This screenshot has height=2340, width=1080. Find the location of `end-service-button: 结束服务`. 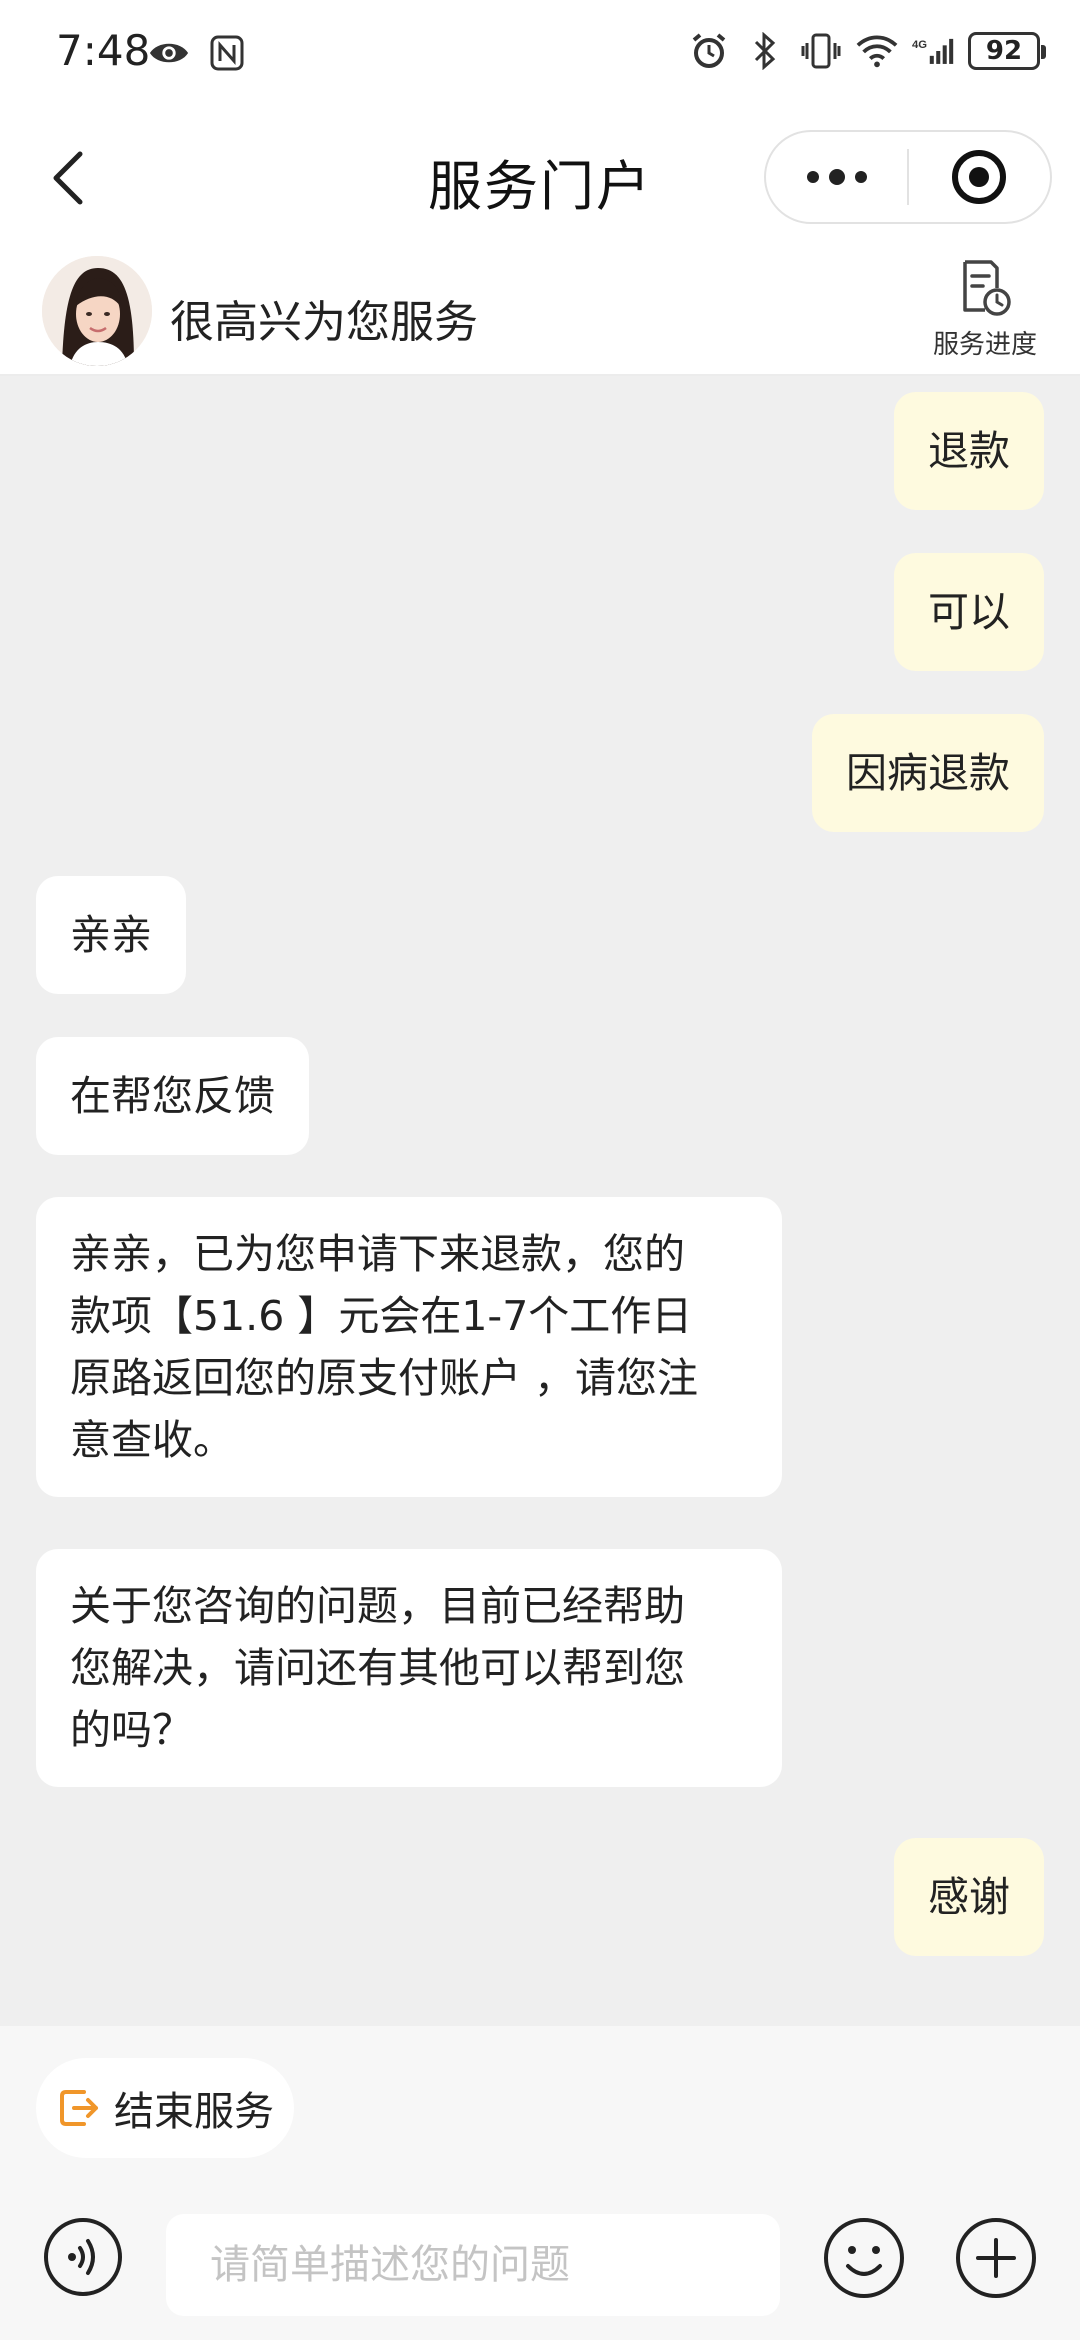

end-service-button: 结束服务 is located at coordinates (165, 2108).